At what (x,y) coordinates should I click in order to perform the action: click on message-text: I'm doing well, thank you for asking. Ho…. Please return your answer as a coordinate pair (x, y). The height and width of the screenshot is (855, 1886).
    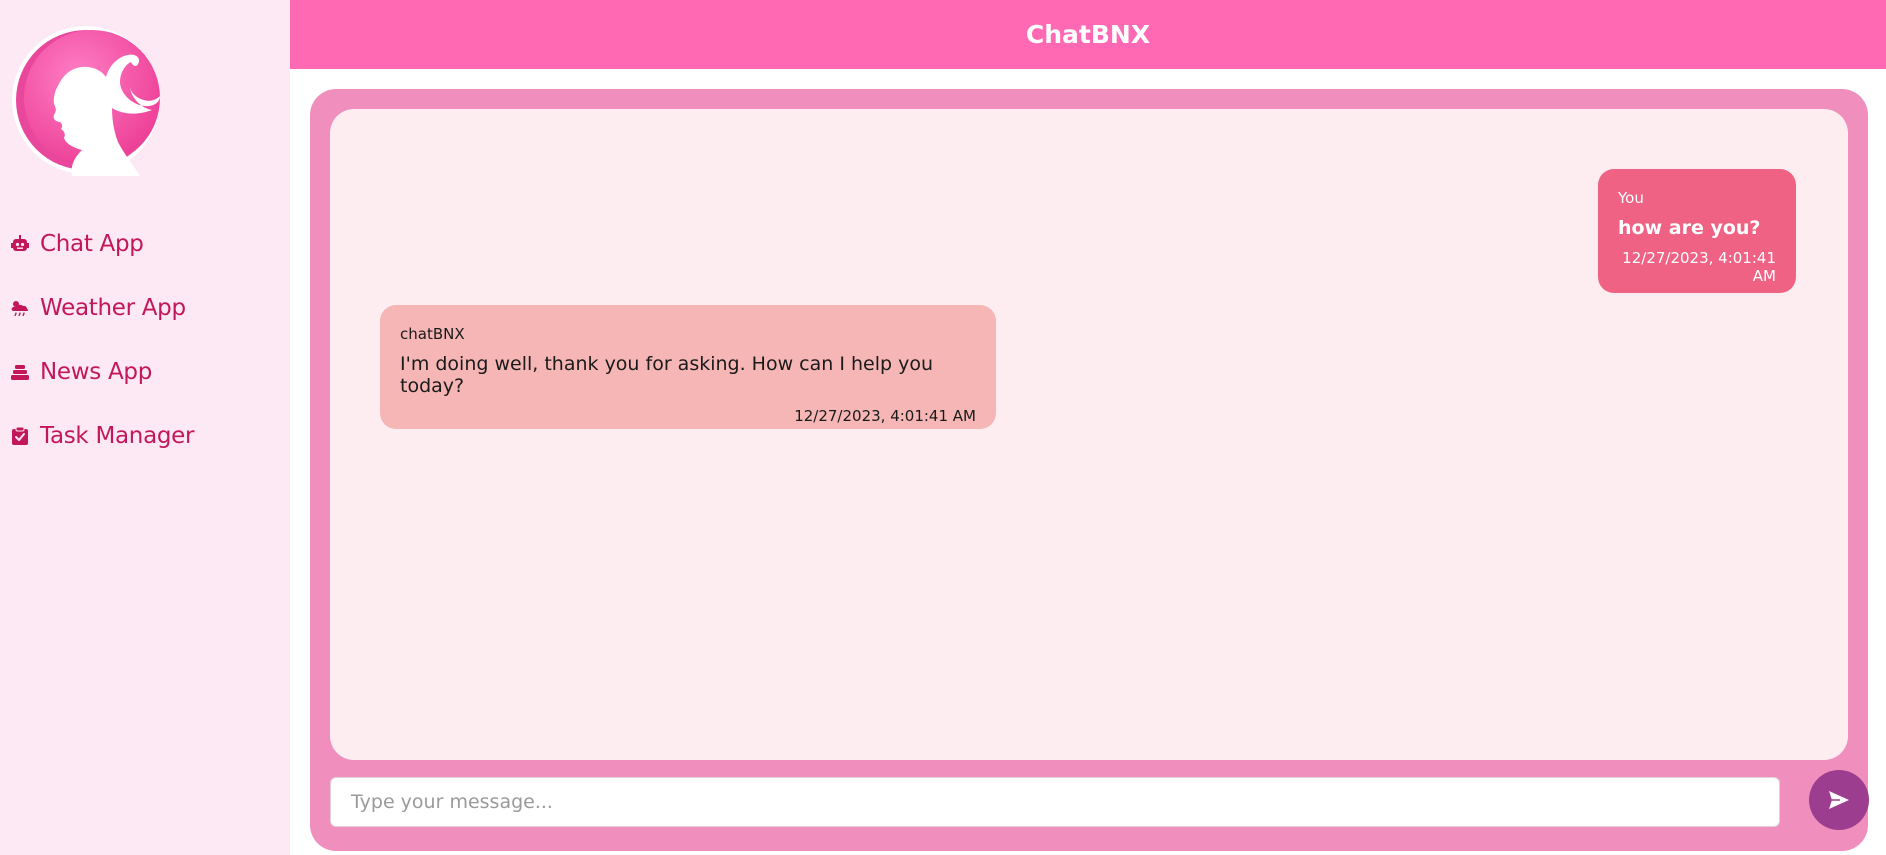
    Looking at the image, I should click on (667, 375).